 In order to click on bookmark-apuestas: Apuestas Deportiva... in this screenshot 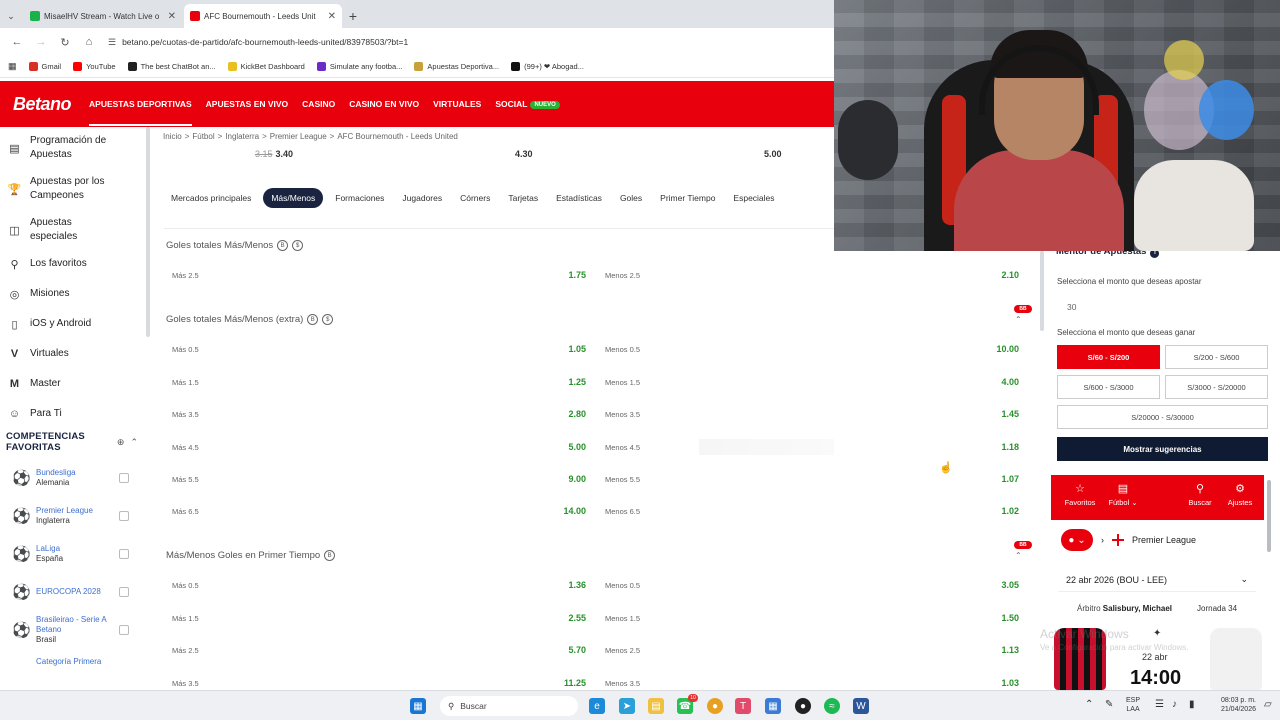, I will do `click(456, 66)`.